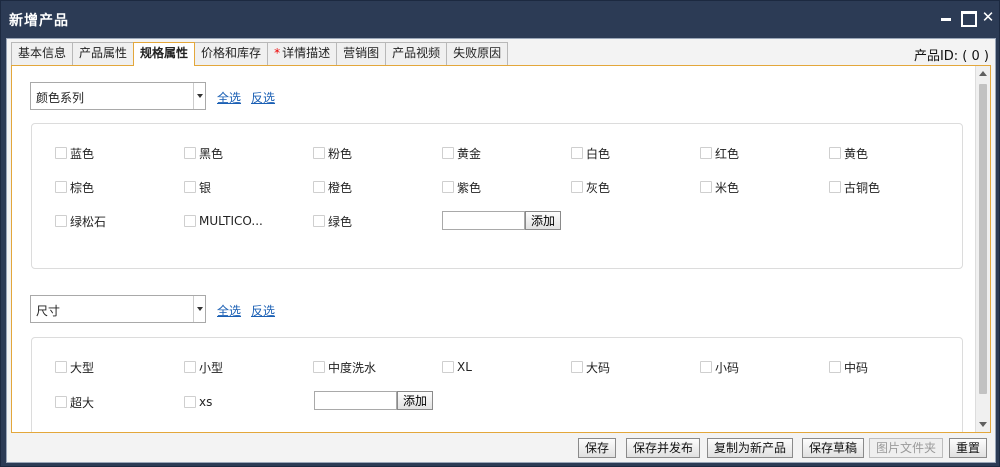  What do you see at coordinates (663, 448) in the screenshot?
I see `save-publish-button: 保存并发布` at bounding box center [663, 448].